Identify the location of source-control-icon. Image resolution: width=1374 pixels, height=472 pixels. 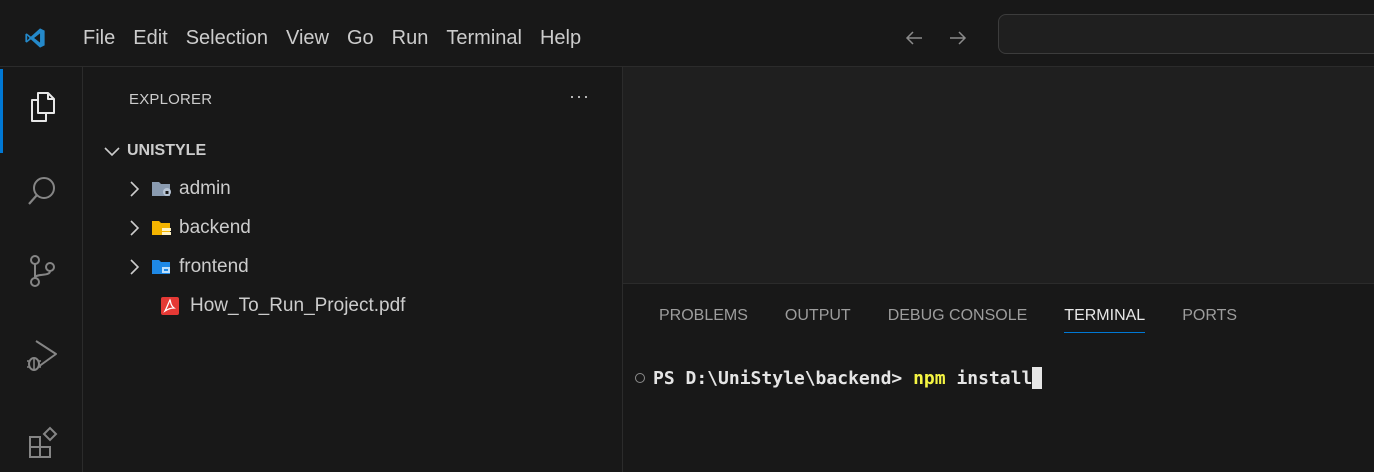
(42, 271).